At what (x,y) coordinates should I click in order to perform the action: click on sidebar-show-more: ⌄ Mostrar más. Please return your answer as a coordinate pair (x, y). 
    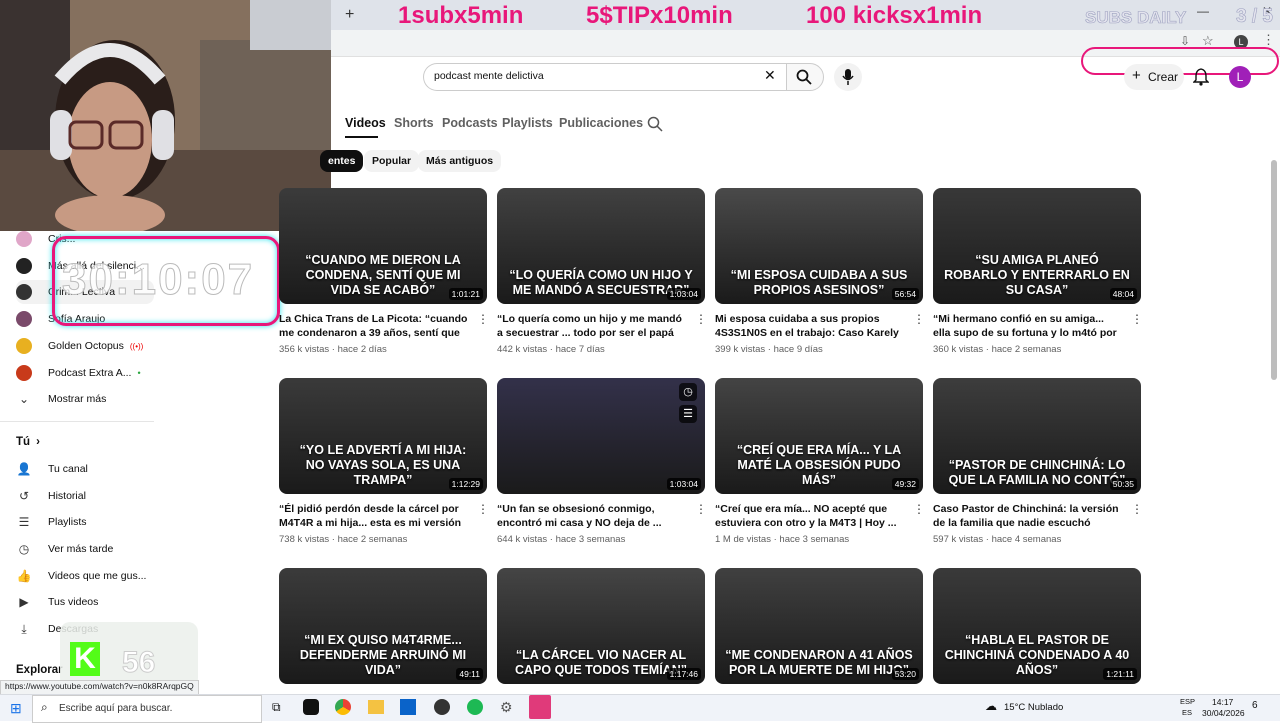
    Looking at the image, I should click on (86, 399).